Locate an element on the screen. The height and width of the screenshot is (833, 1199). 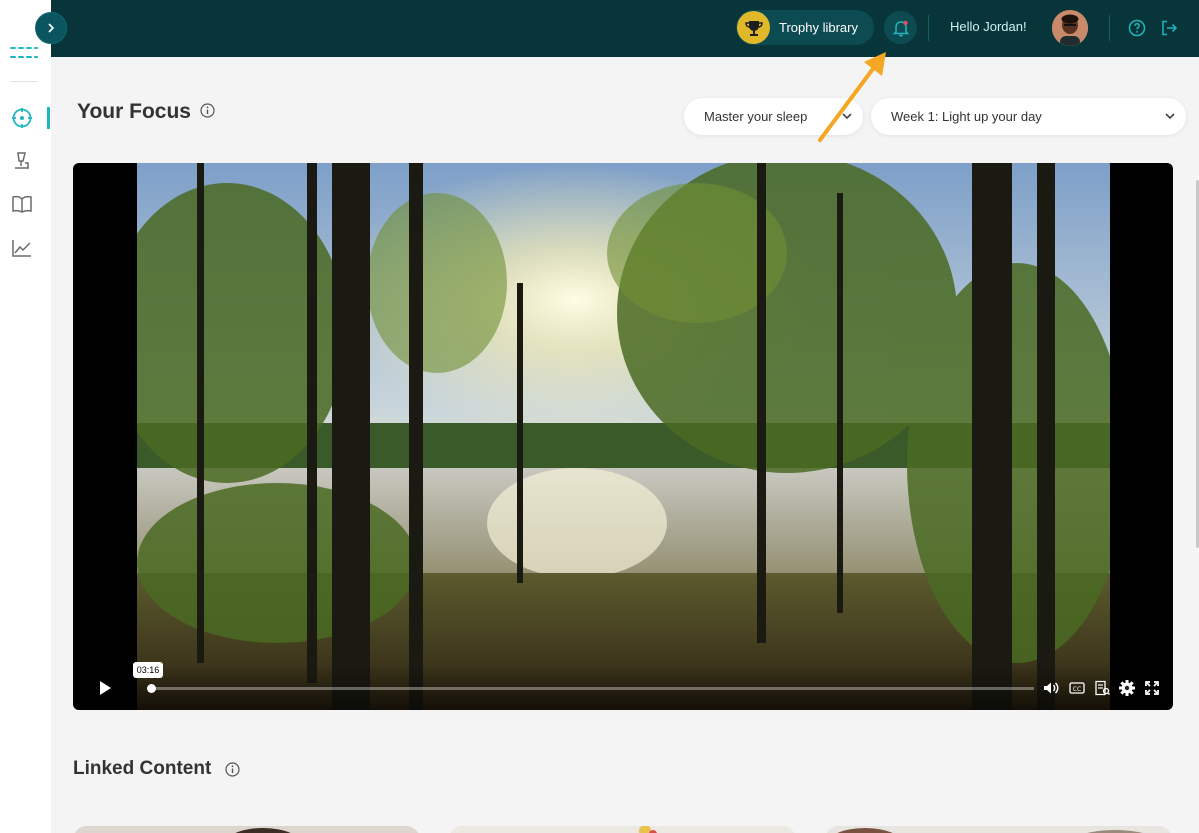
program-select-value: Master your sleep is located at coordinates (756, 116).